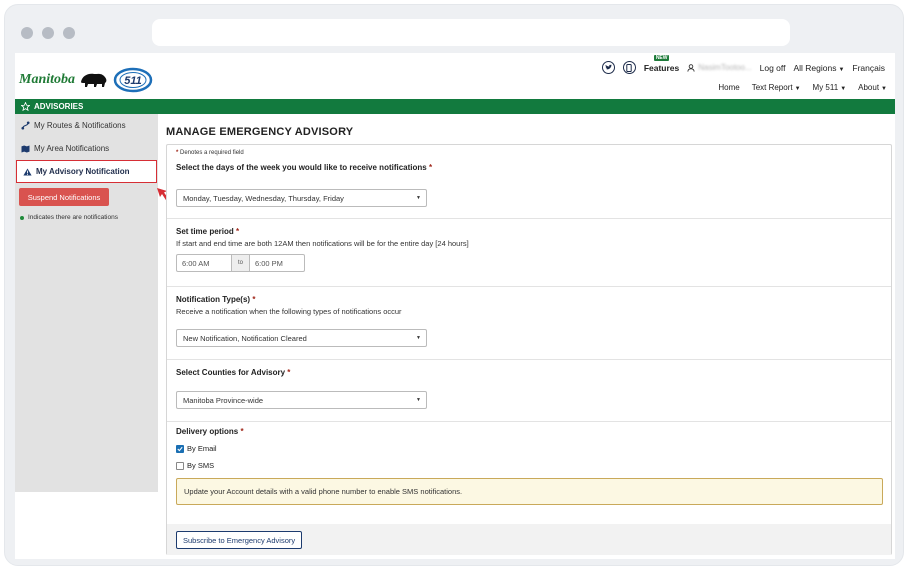 The width and height of the screenshot is (908, 570). I want to click on types-label-text: Notification Type(s), so click(213, 299).